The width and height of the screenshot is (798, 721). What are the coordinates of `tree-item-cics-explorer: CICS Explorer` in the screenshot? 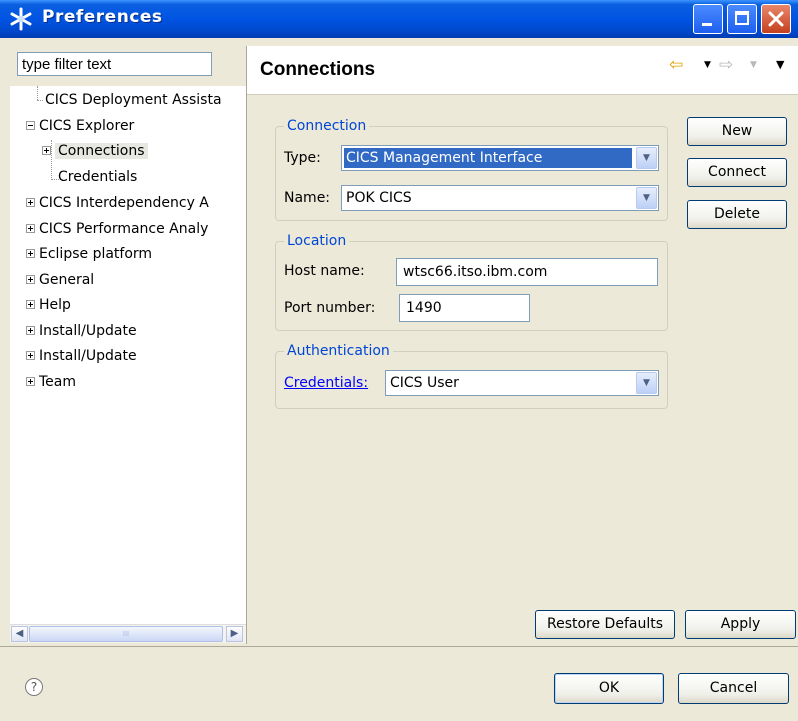 It's located at (80, 126).